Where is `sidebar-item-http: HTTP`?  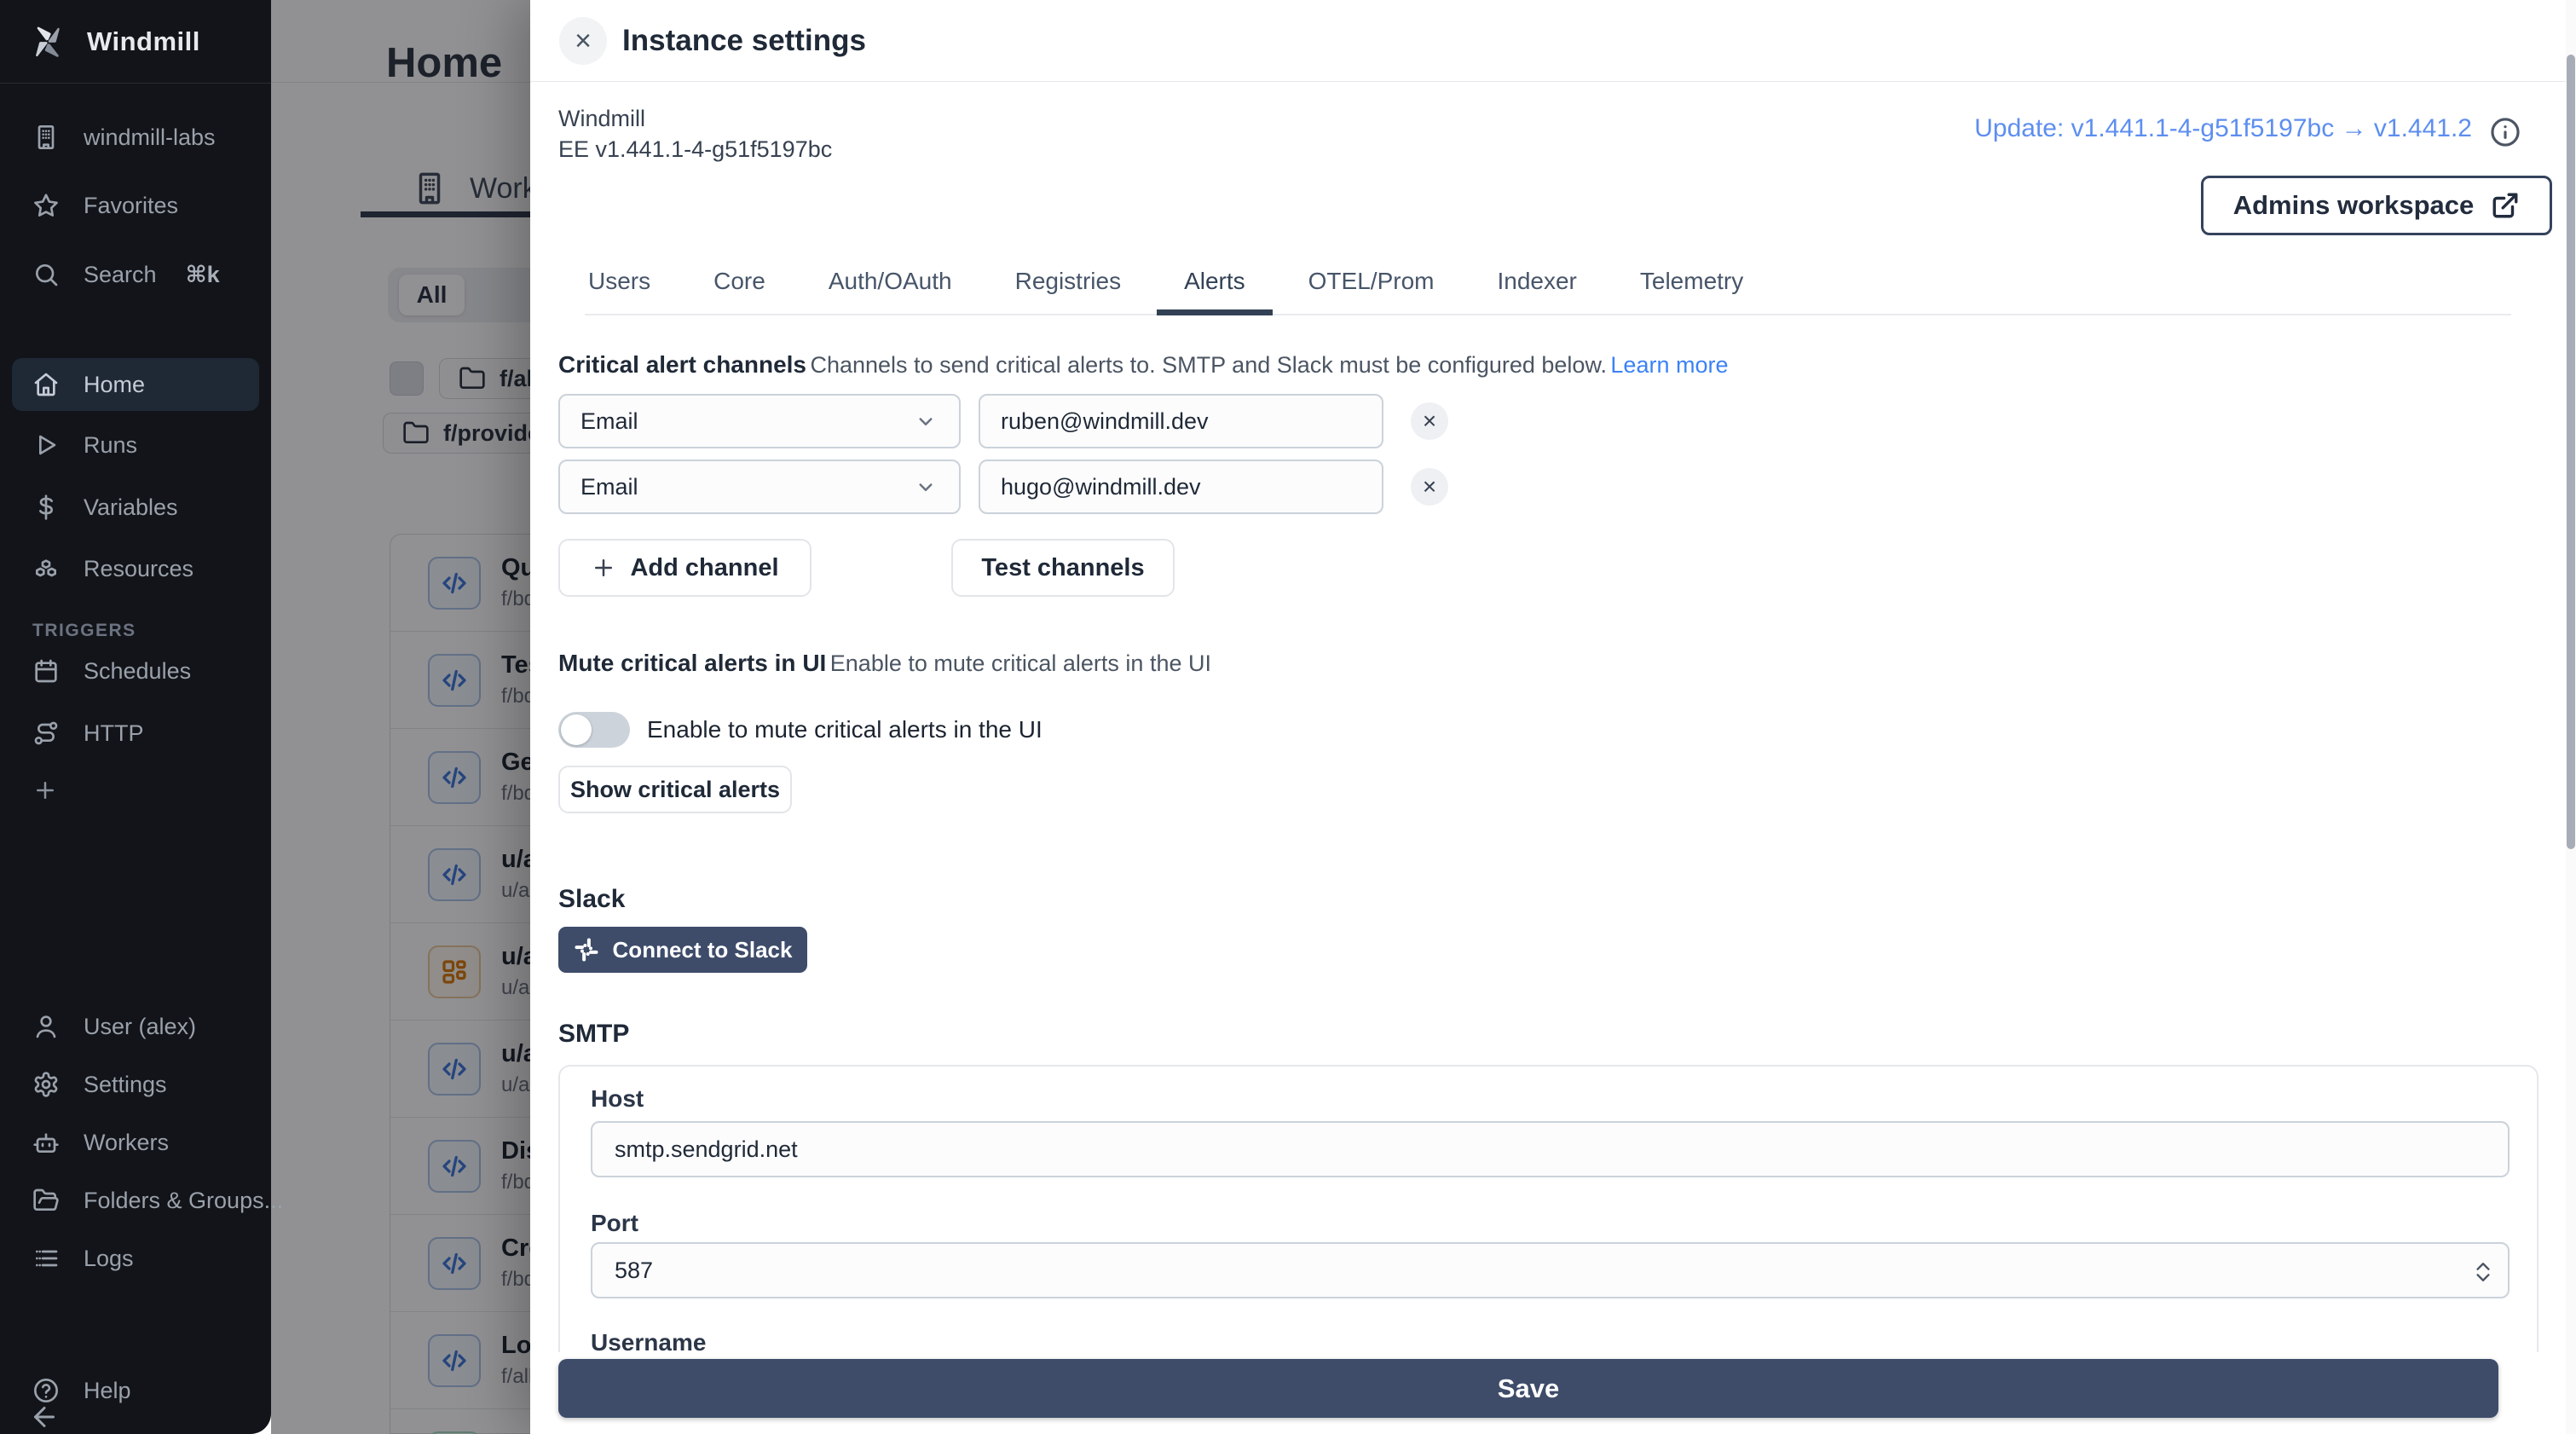
sidebar-item-http: HTTP is located at coordinates (135, 733).